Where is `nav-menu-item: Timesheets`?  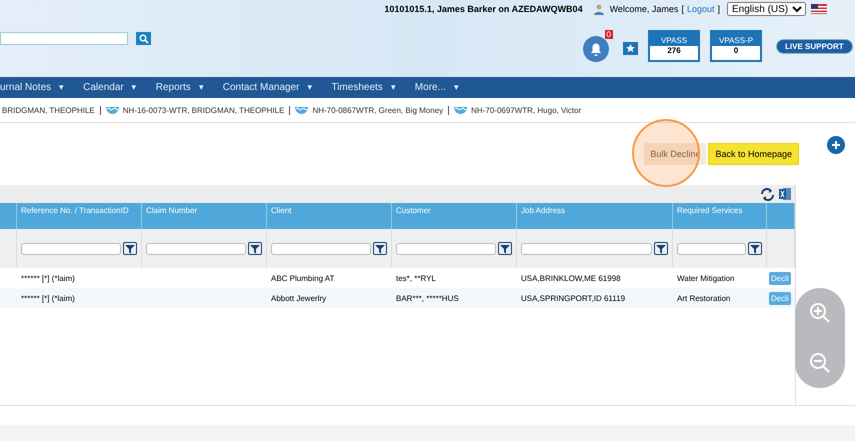 nav-menu-item: Timesheets is located at coordinates (357, 87).